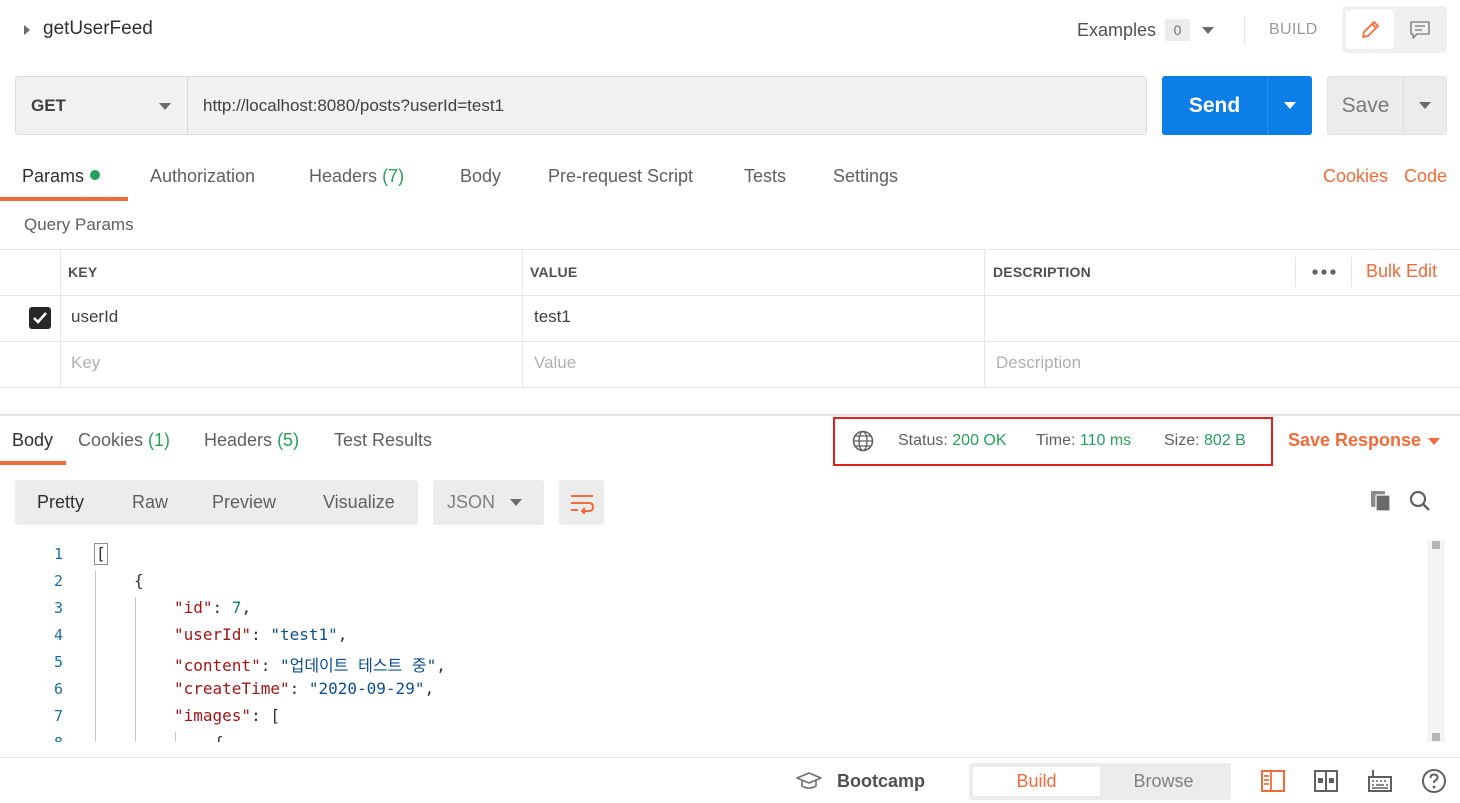  I want to click on url-text: http://localhost:8080/posts?userId=test1, so click(354, 105).